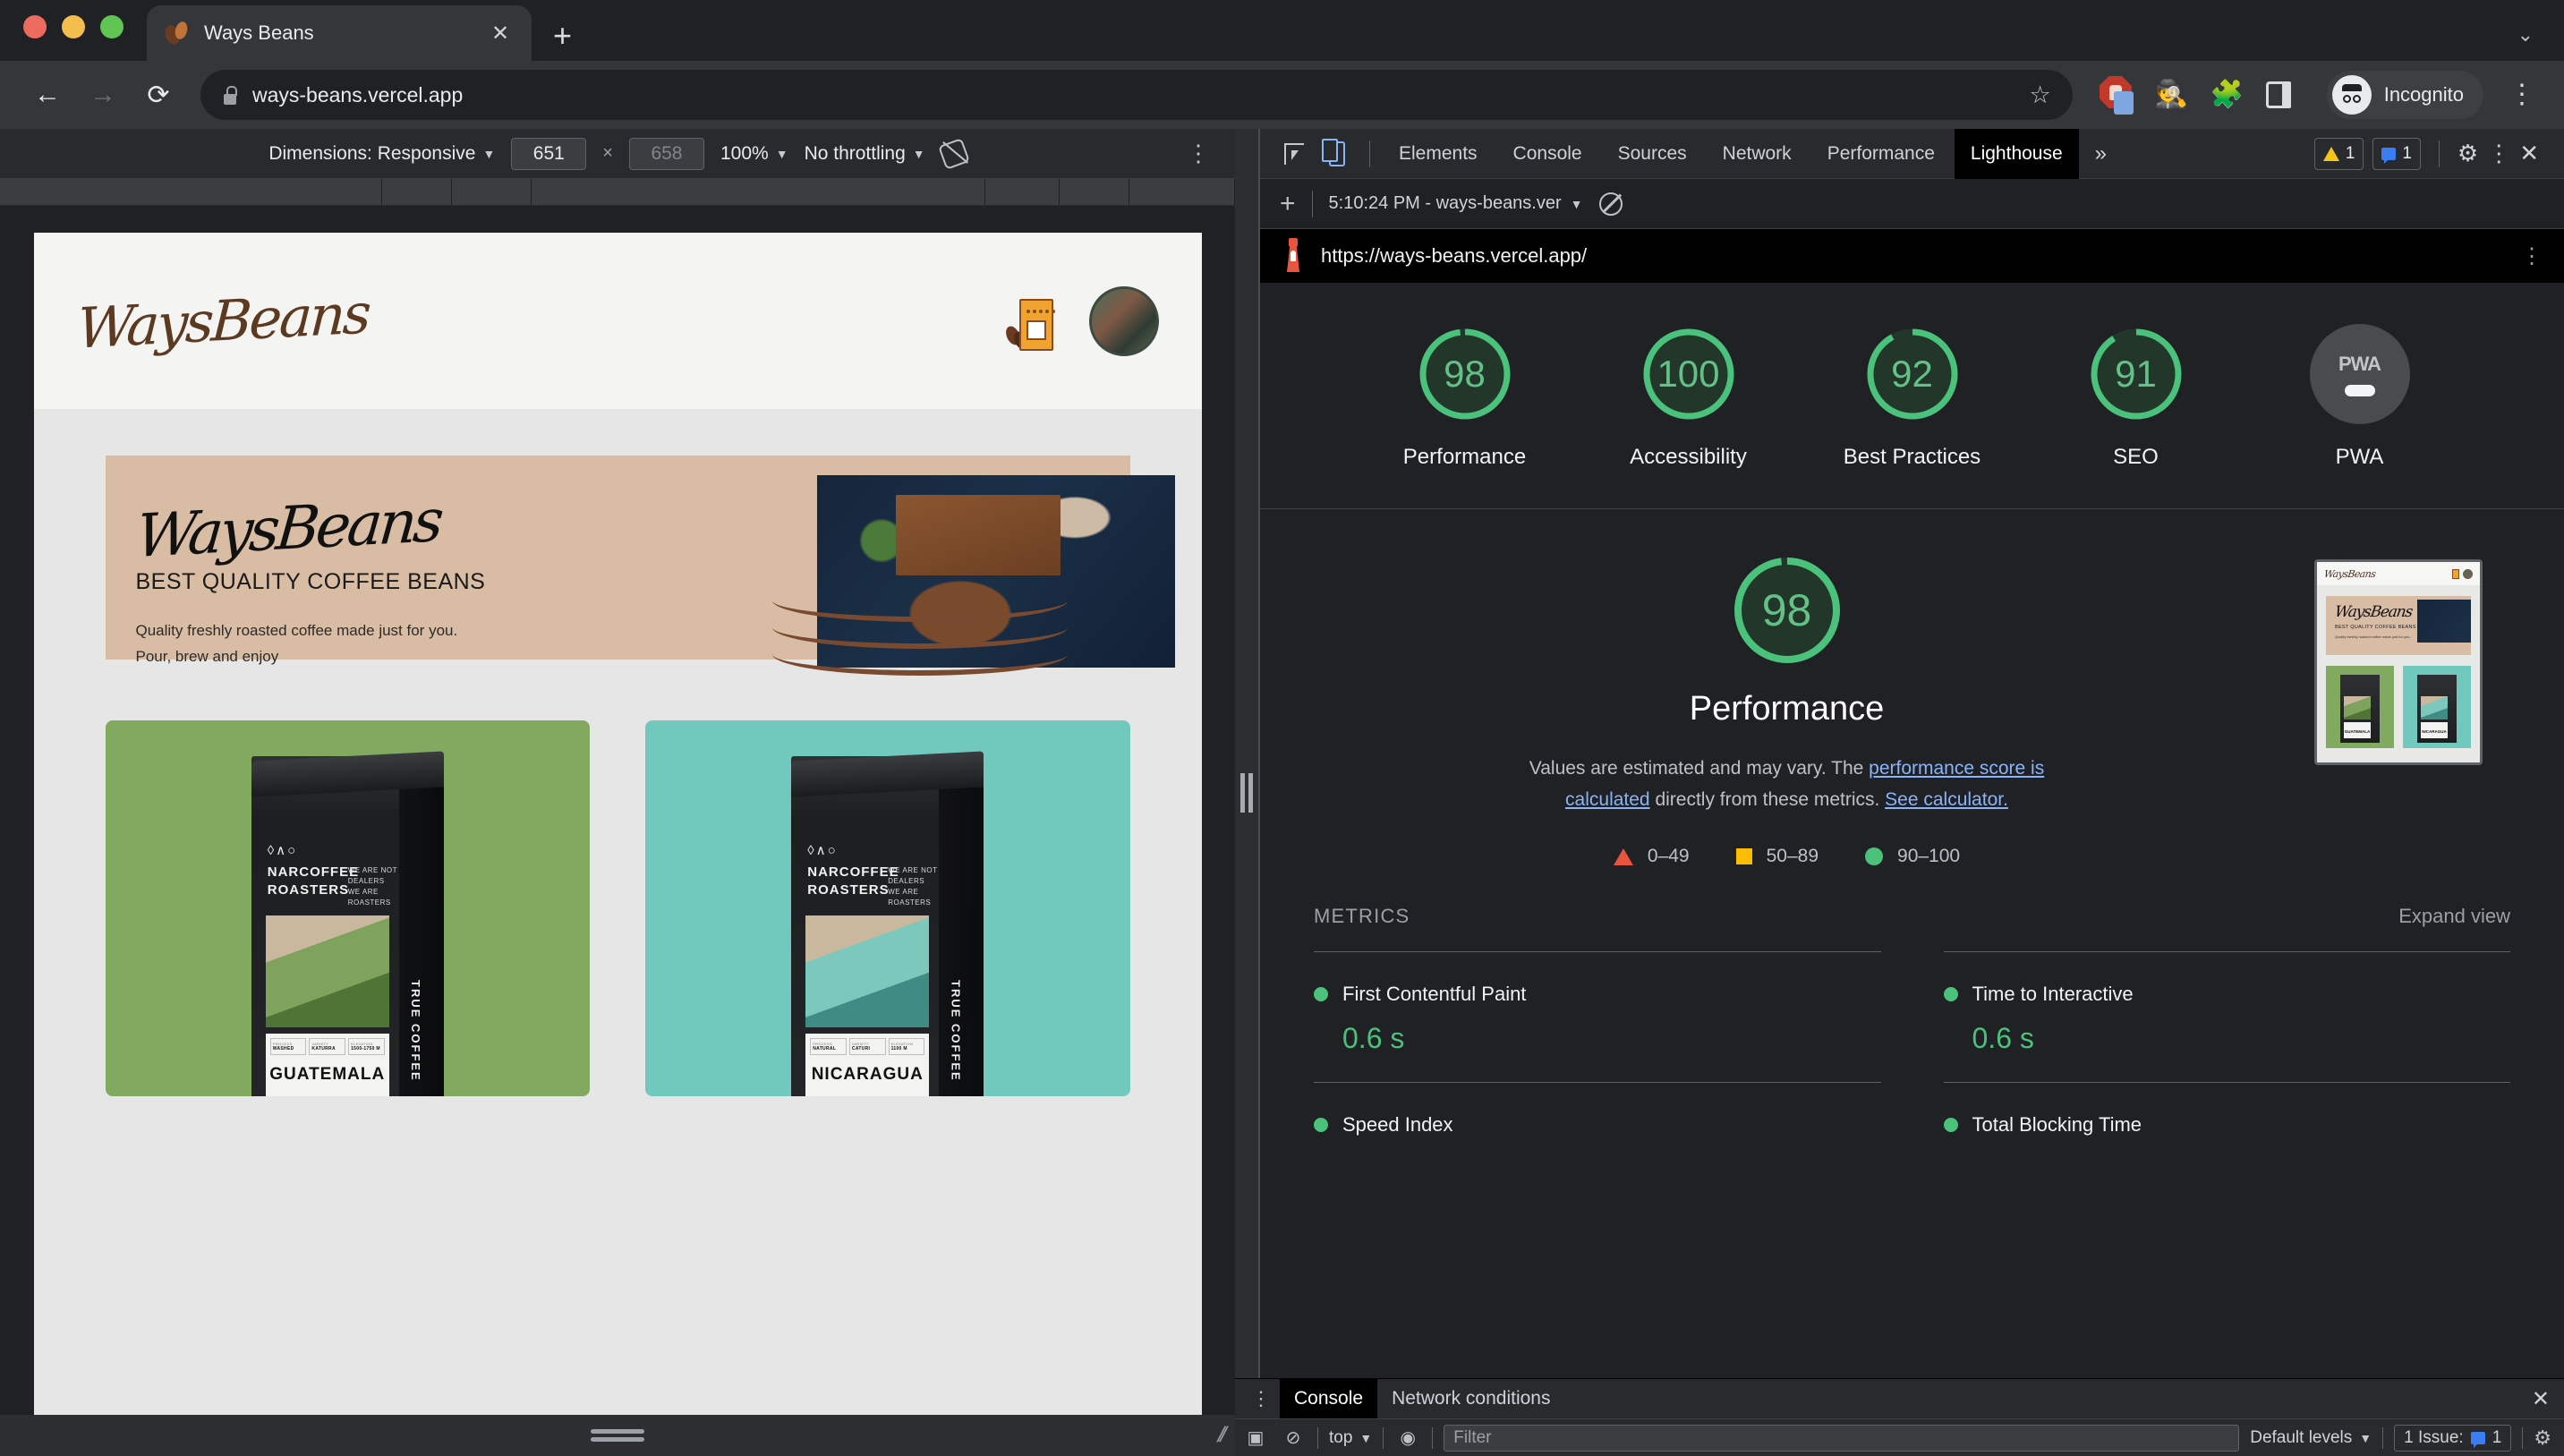  I want to click on address-bar-url: ways-beans.vercel.app, so click(358, 94).